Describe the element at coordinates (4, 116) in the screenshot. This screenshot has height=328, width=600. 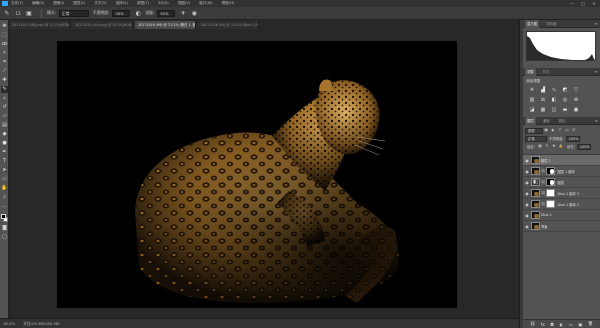
I see `eraser-tool-icon: ▱` at that location.